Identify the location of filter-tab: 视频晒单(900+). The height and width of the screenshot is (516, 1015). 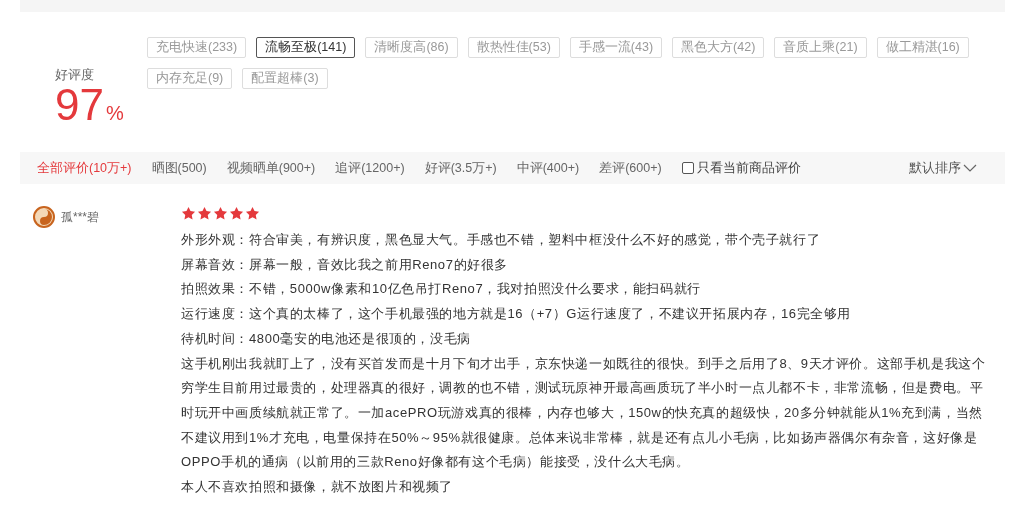
(271, 168).